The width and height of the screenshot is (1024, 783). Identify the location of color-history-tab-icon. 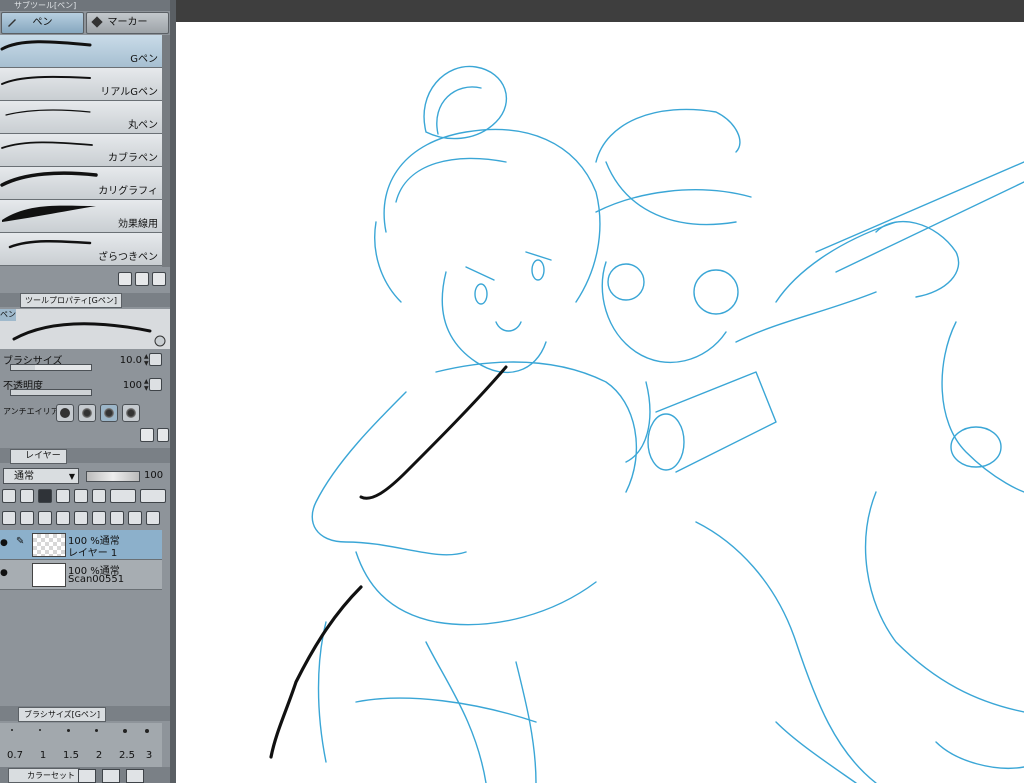
(135, 776).